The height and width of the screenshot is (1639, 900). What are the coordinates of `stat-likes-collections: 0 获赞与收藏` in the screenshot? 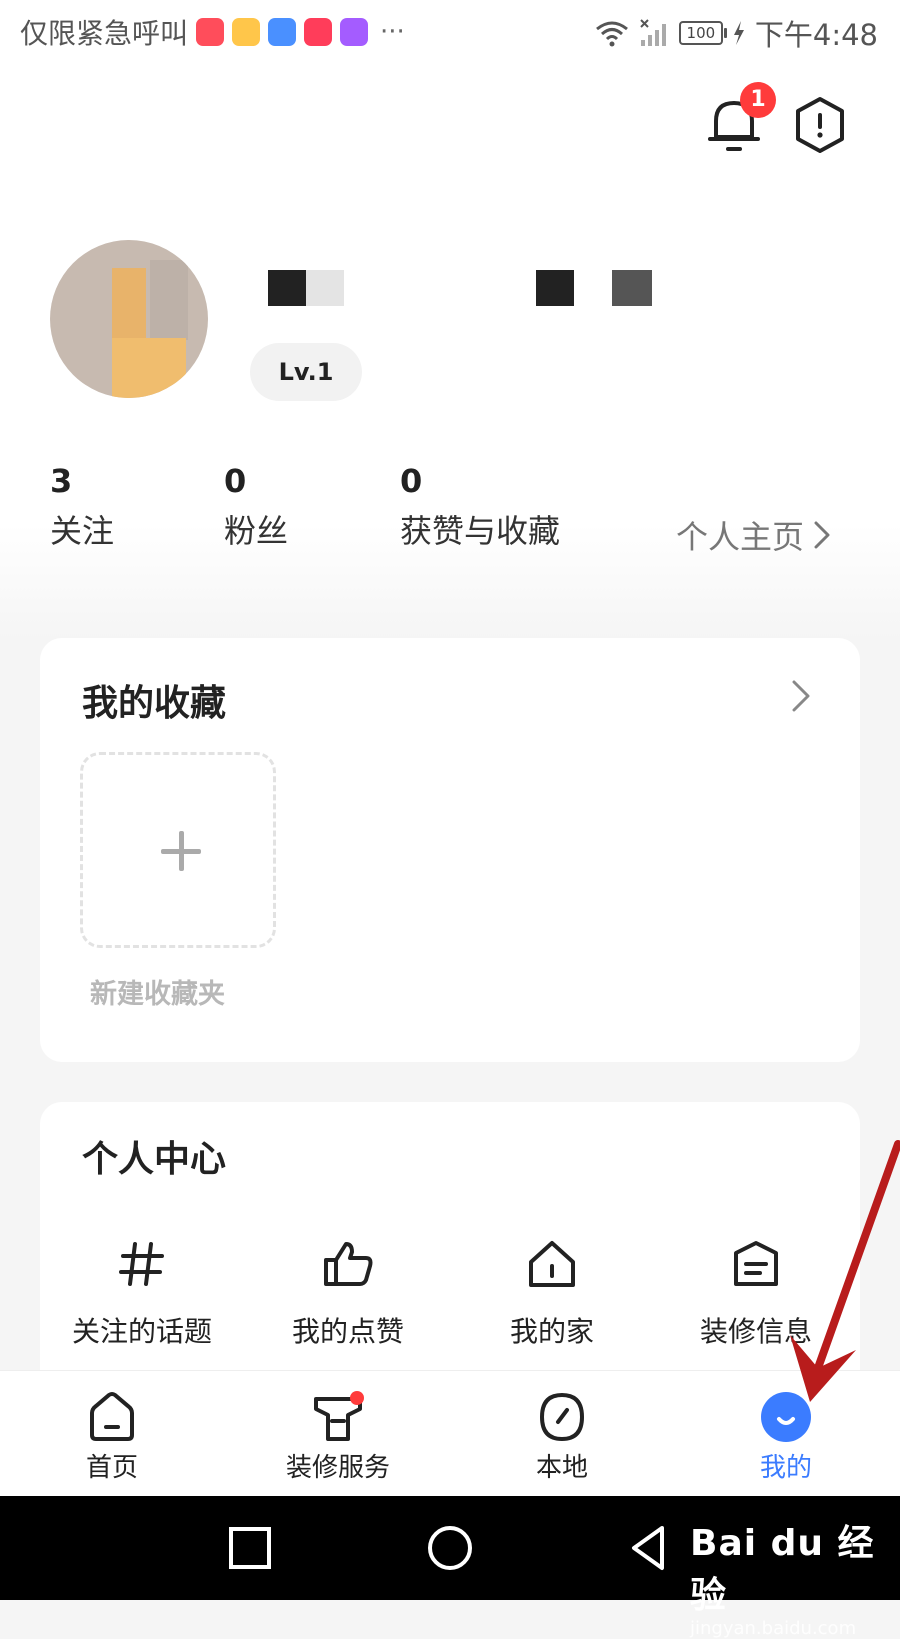 It's located at (480, 507).